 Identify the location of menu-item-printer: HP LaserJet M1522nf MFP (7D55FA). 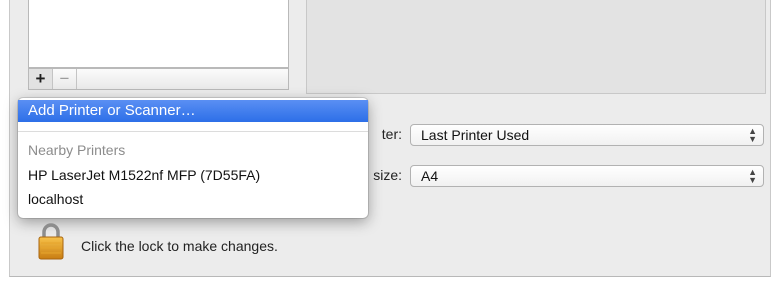
(144, 175).